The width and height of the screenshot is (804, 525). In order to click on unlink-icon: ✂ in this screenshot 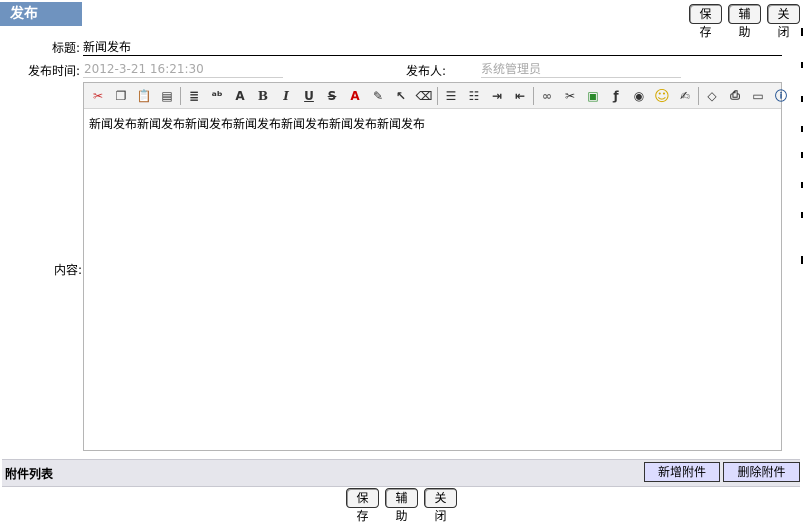, I will do `click(570, 96)`.